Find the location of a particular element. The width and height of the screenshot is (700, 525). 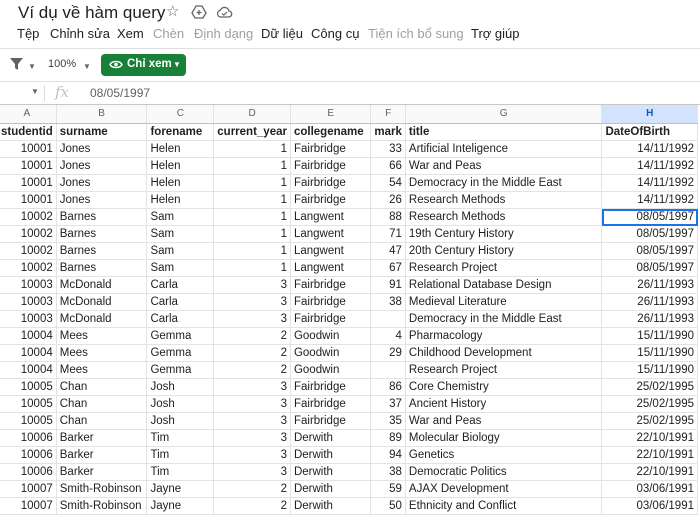

cell: Carla is located at coordinates (180, 285).